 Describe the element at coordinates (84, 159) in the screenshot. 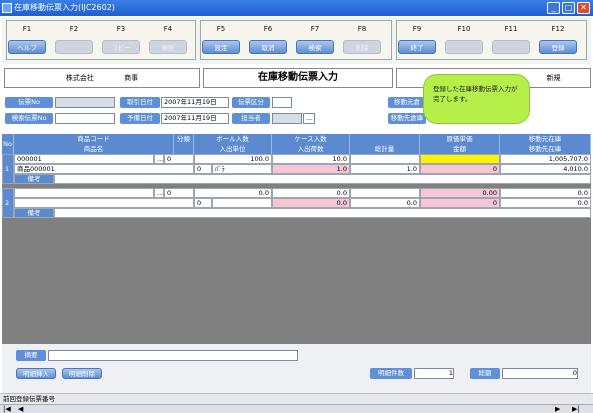

I see `product-code-input: 000001` at that location.